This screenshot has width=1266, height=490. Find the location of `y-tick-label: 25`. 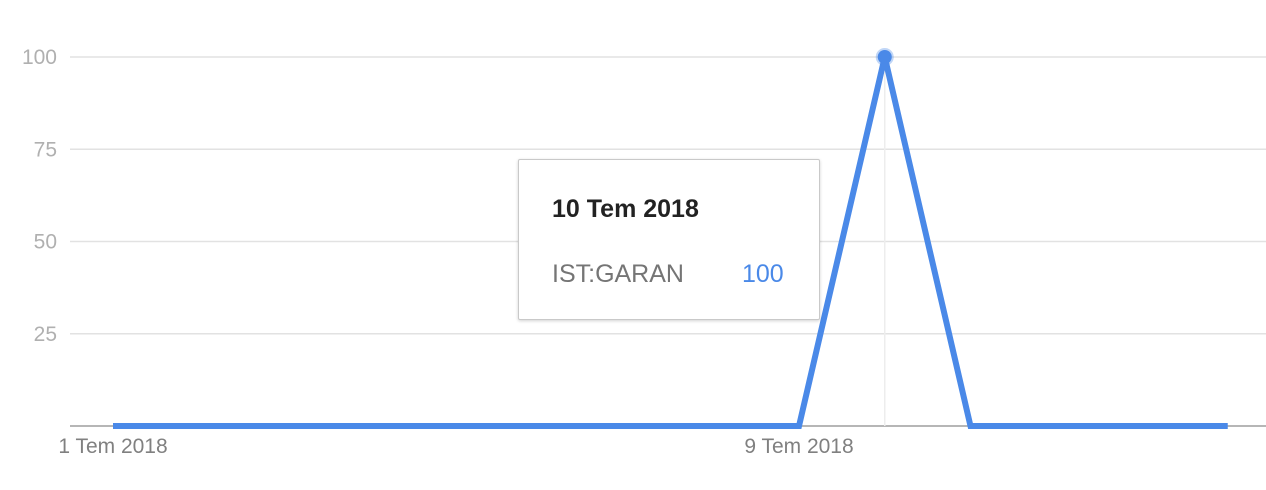

y-tick-label: 25 is located at coordinates (45, 334).